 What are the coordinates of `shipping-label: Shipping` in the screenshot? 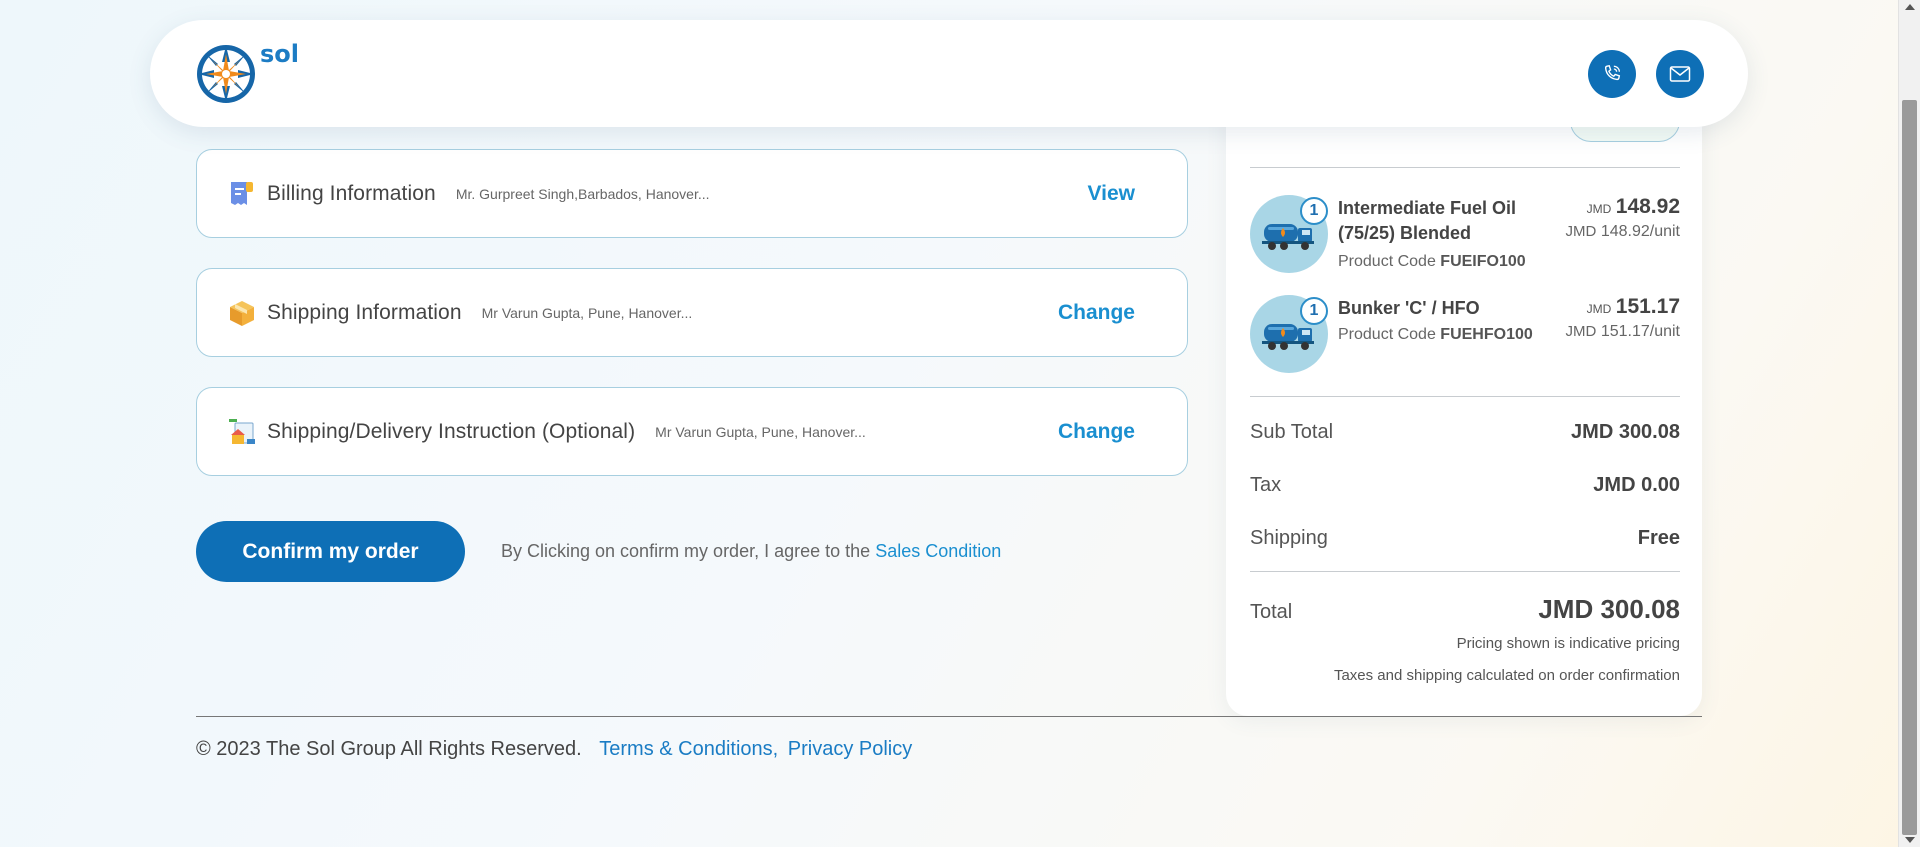 It's located at (1289, 538).